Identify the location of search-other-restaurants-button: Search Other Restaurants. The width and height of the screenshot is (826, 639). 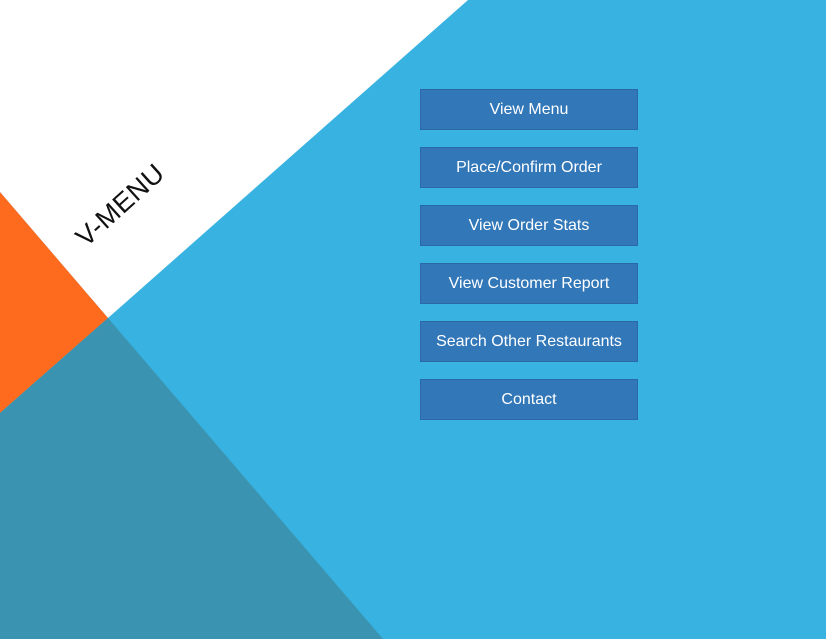
(529, 341).